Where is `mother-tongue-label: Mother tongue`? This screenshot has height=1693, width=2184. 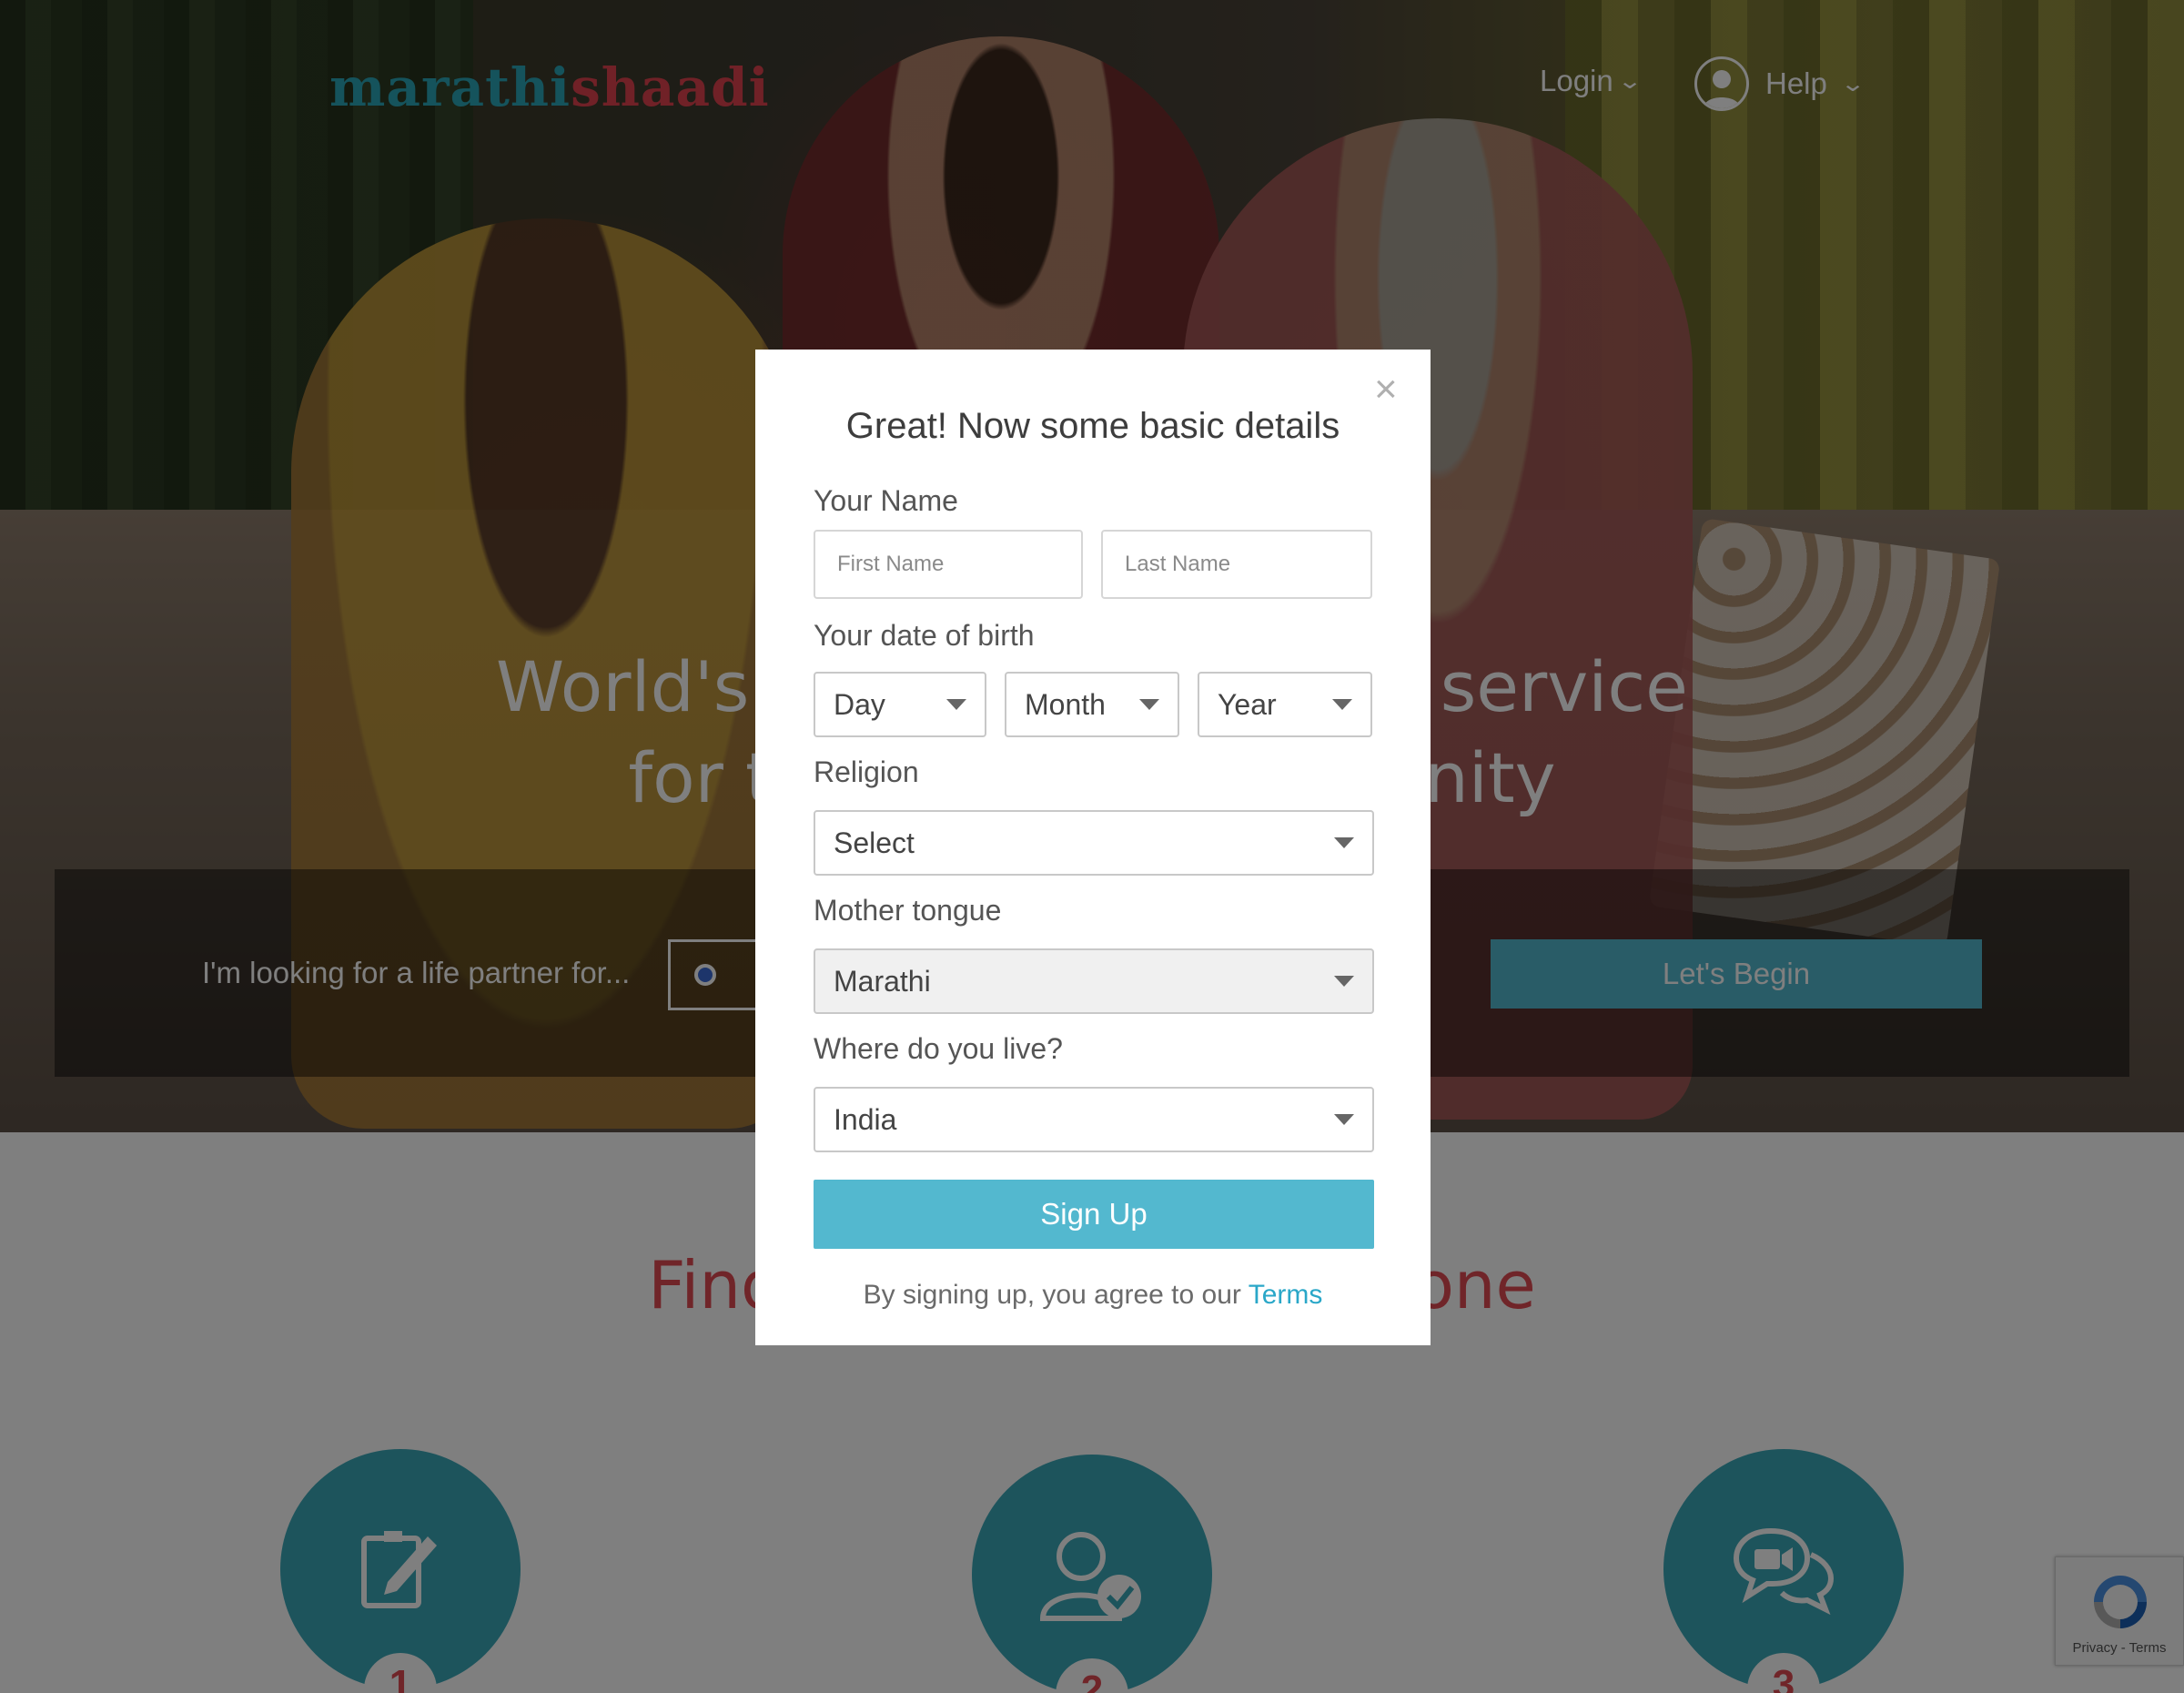 mother-tongue-label: Mother tongue is located at coordinates (908, 910).